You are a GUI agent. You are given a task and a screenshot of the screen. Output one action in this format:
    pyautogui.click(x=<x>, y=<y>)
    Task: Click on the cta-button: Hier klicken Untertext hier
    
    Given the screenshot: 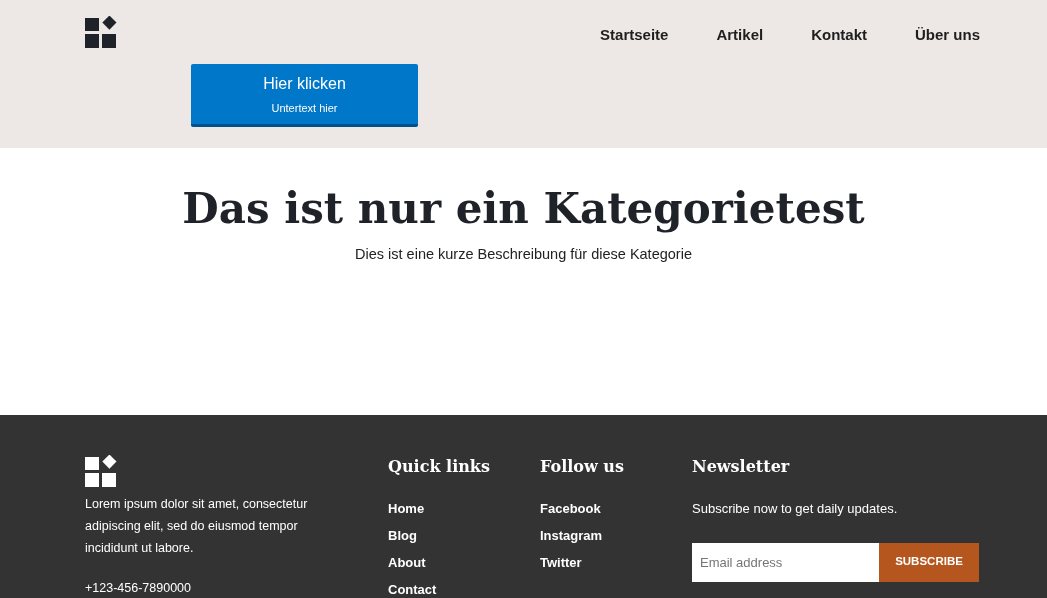 What is the action you would take?
    pyautogui.click(x=304, y=95)
    